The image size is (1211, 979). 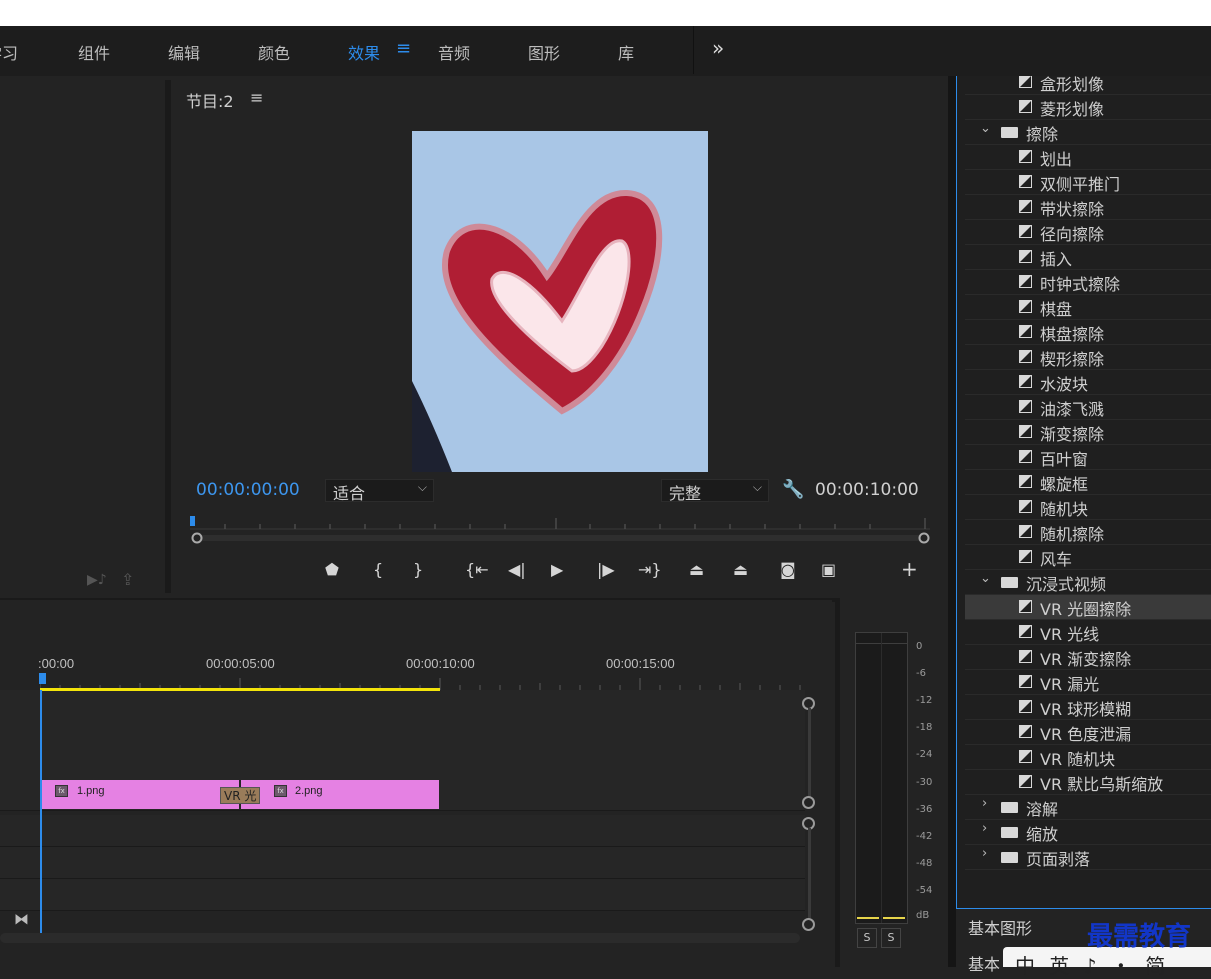 I want to click on extract-icon: ⏏, so click(x=740, y=569).